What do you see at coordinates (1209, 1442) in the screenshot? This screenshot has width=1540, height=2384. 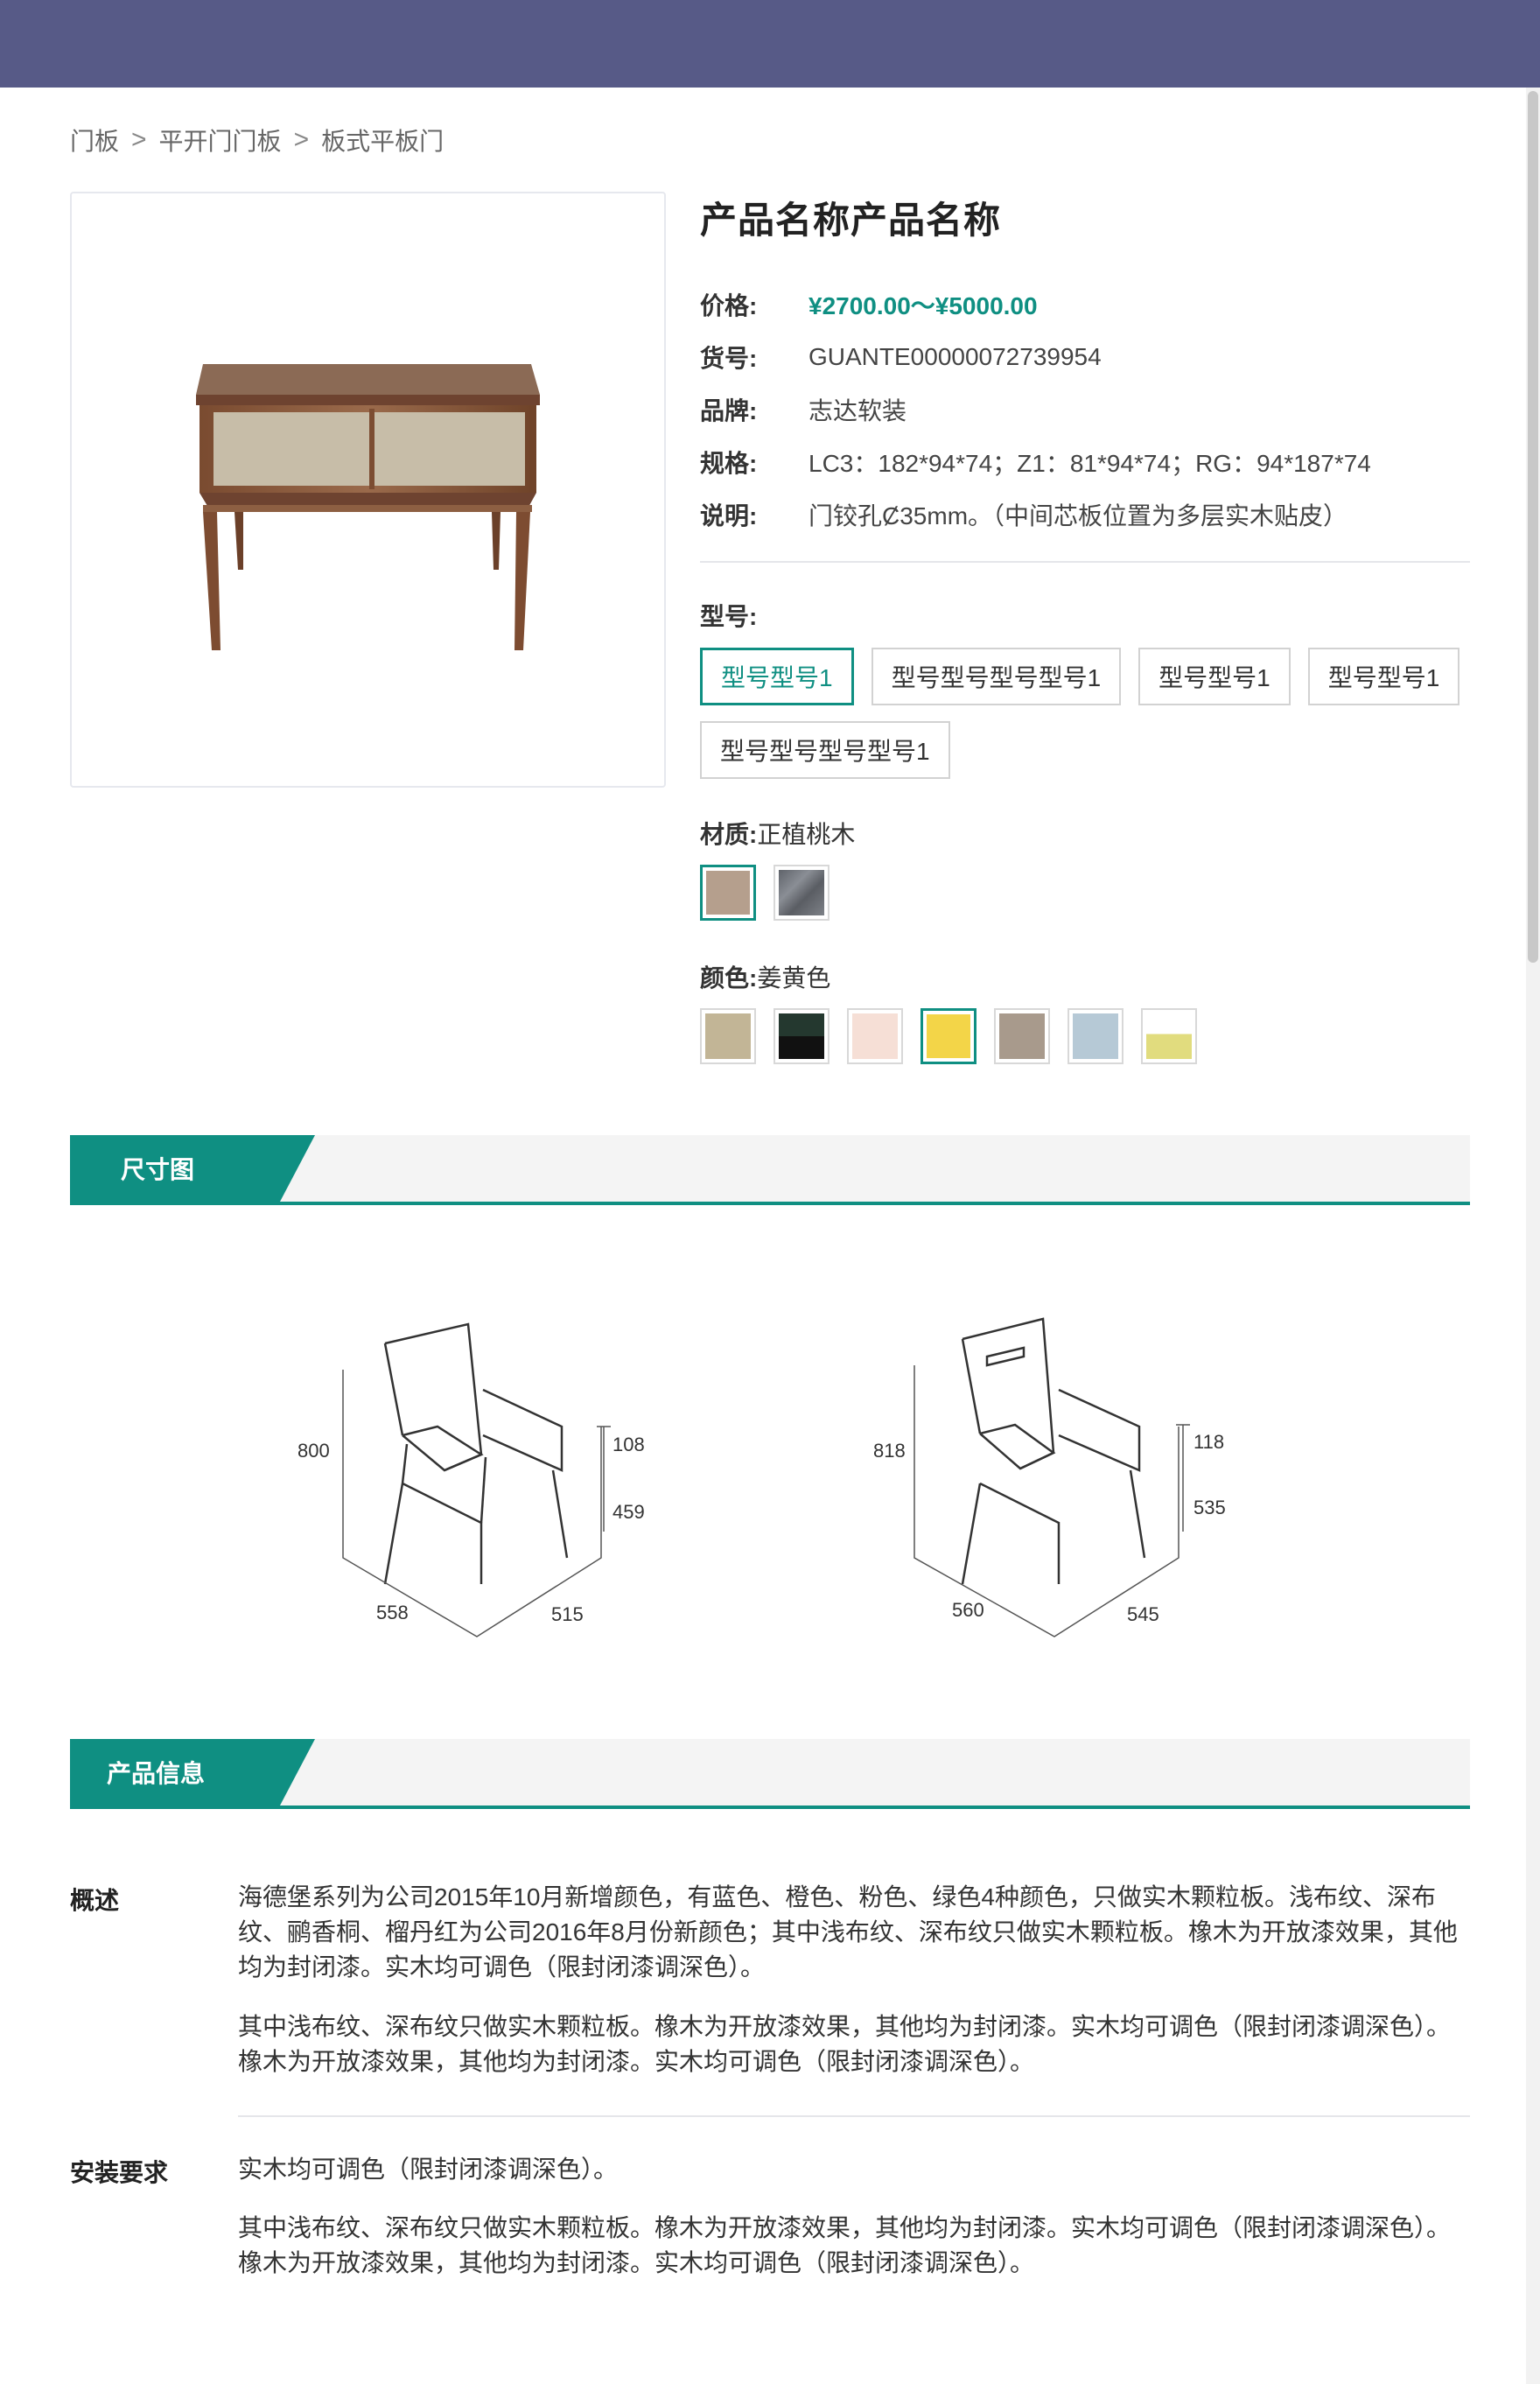 I see `chair2-arm-label: 118` at bounding box center [1209, 1442].